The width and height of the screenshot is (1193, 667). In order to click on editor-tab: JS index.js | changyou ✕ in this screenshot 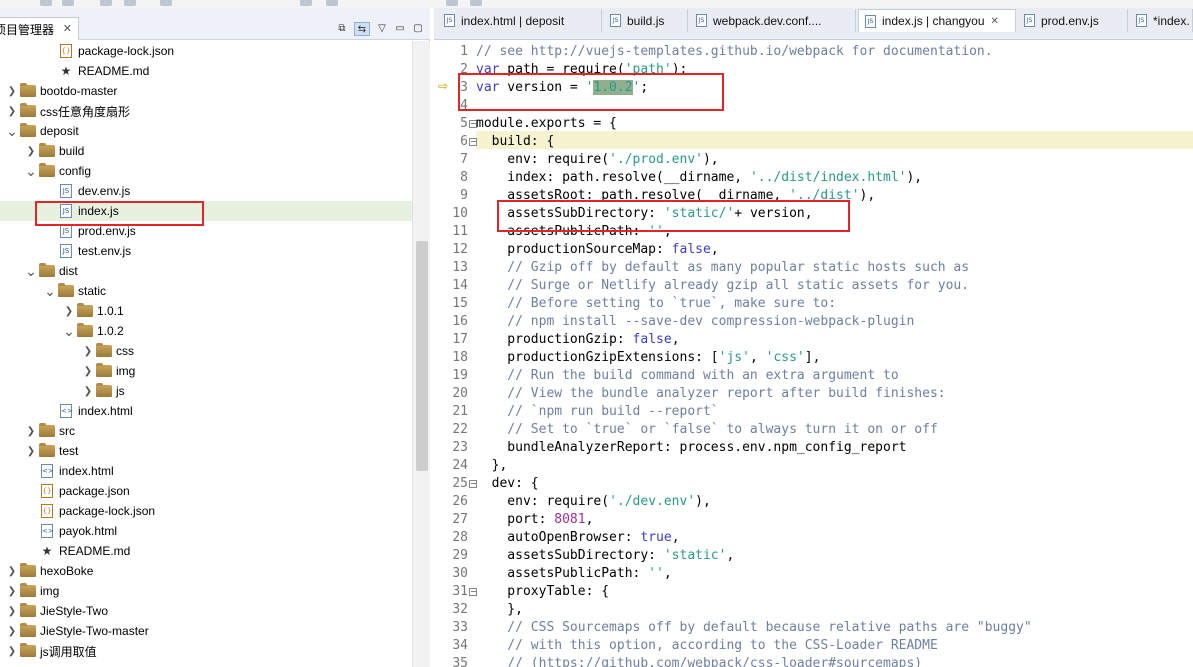, I will do `click(937, 20)`.